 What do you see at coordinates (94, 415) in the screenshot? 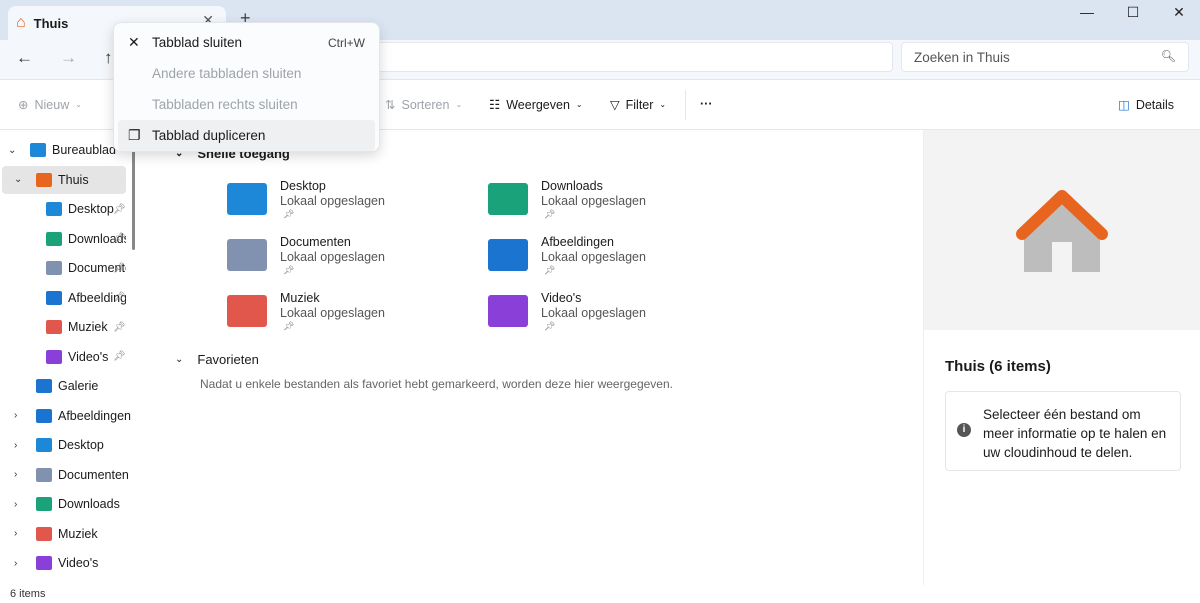
I see `sidebar-item-label: Afbeeldingen` at bounding box center [94, 415].